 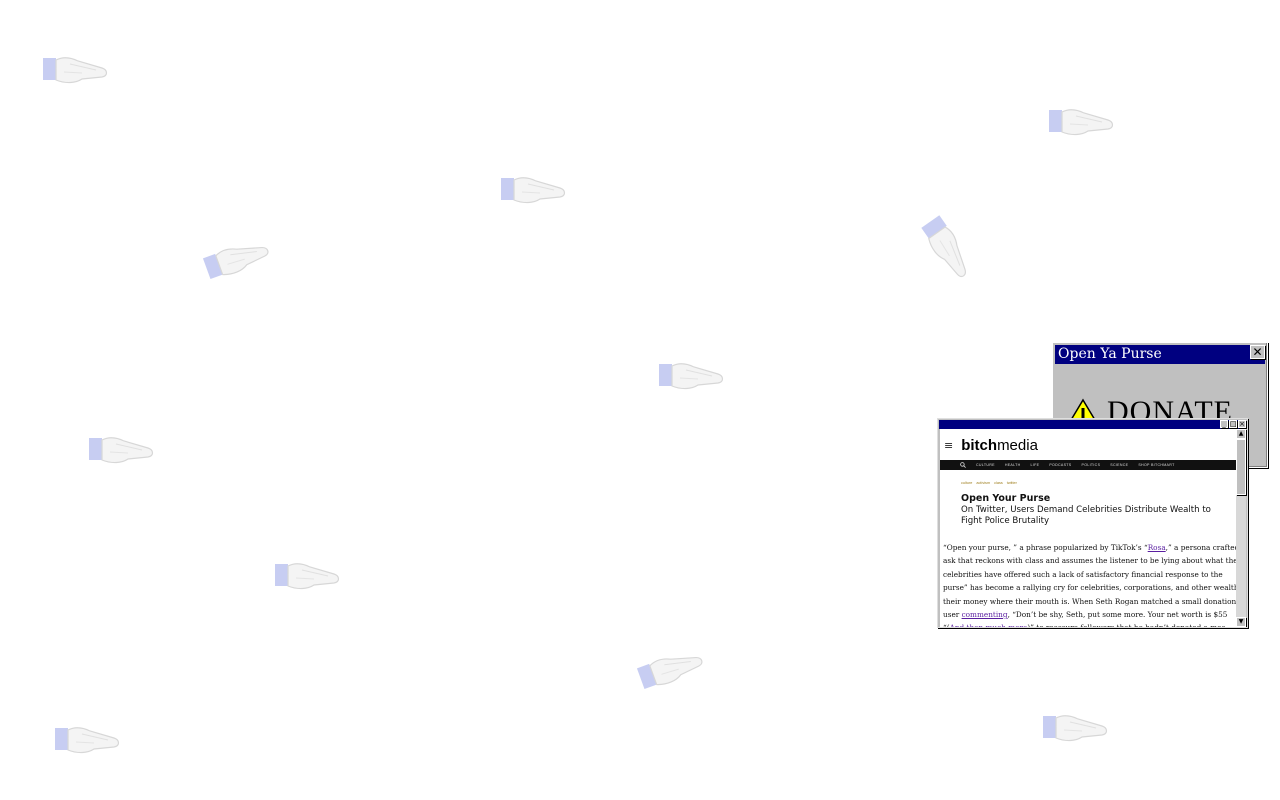 I want to click on article-link: And then much more, so click(x=989, y=625).